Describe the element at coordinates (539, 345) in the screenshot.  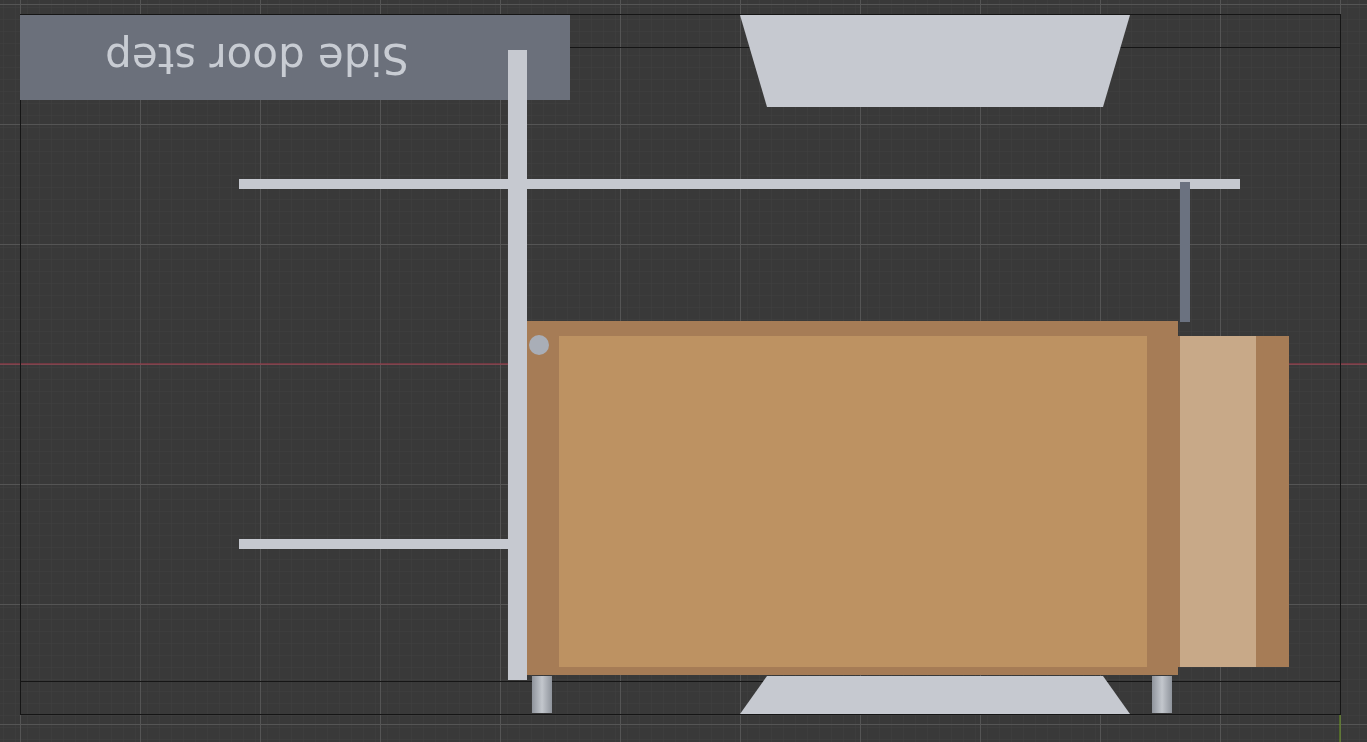
I see `pivot-dot` at that location.